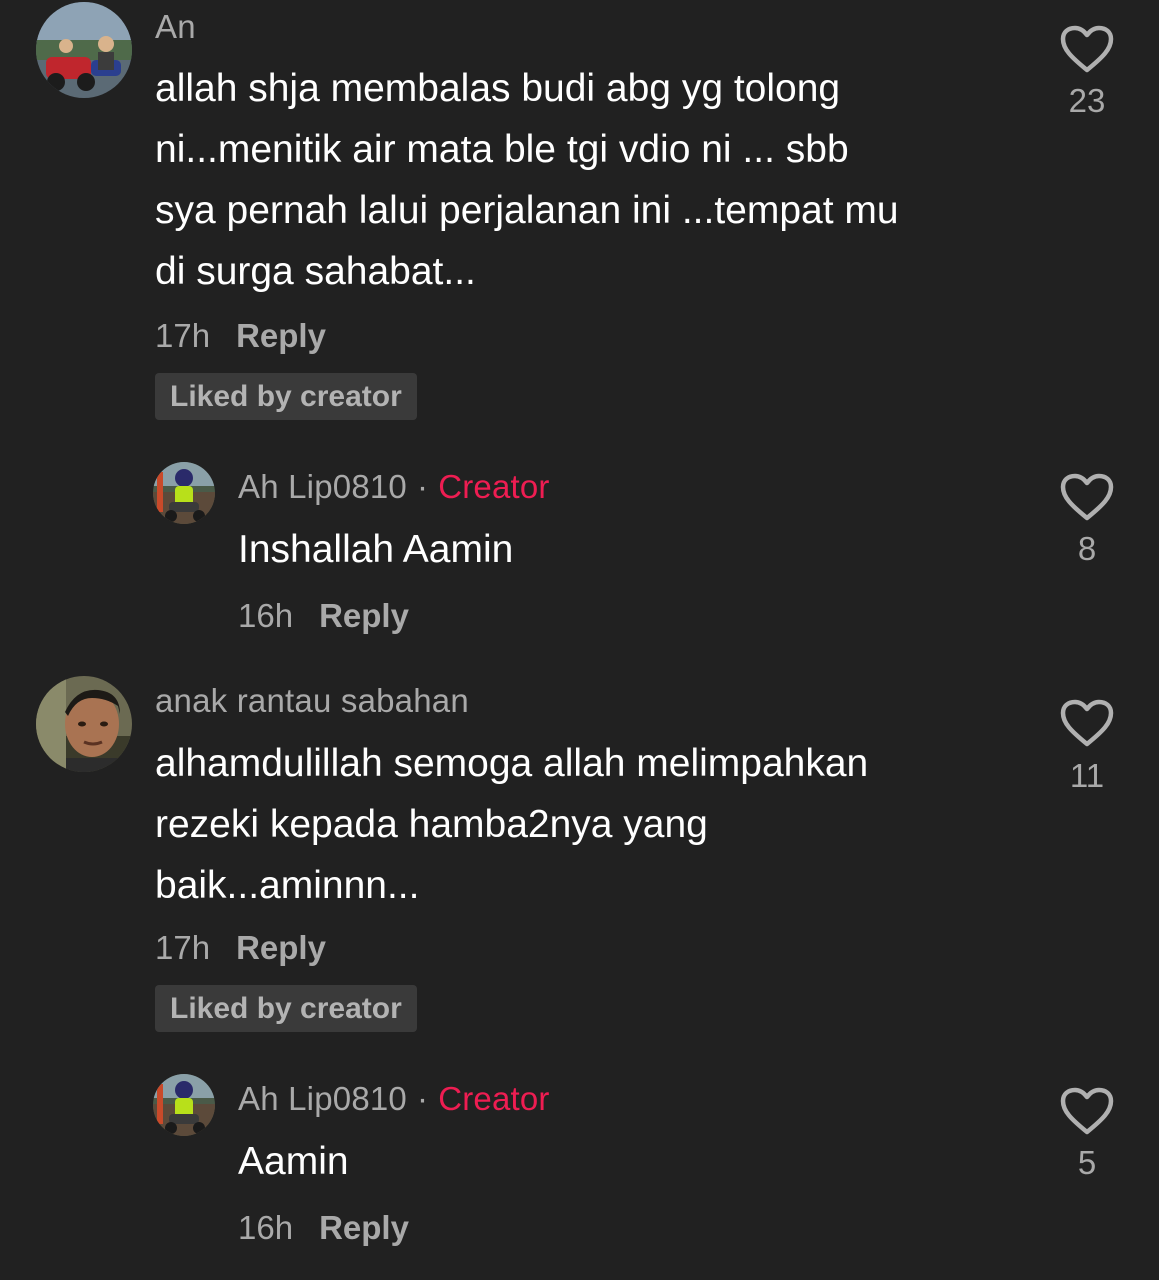 The width and height of the screenshot is (1159, 1280). What do you see at coordinates (1087, 548) in the screenshot?
I see `like-count: 8` at bounding box center [1087, 548].